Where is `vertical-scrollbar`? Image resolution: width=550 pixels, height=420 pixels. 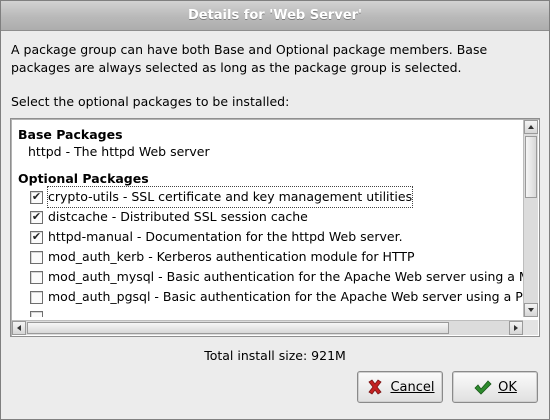 vertical-scrollbar is located at coordinates (530, 218).